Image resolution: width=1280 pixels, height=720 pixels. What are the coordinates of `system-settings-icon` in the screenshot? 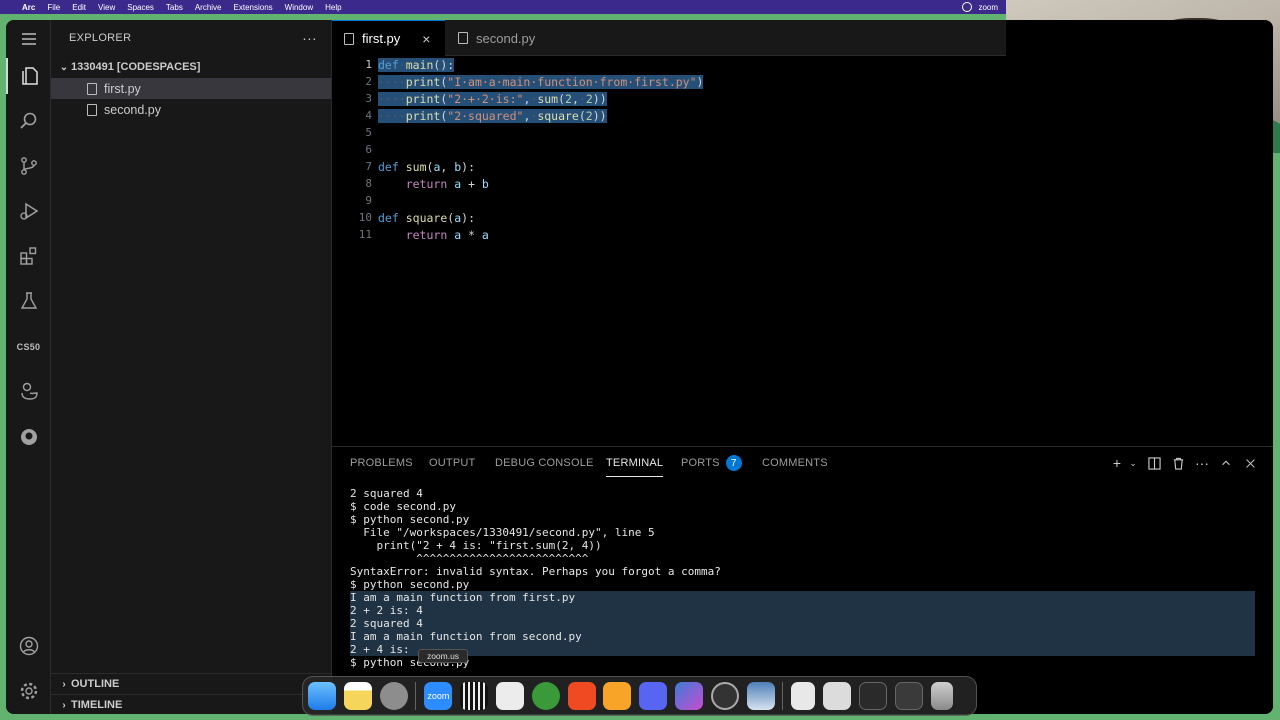 It's located at (393, 696).